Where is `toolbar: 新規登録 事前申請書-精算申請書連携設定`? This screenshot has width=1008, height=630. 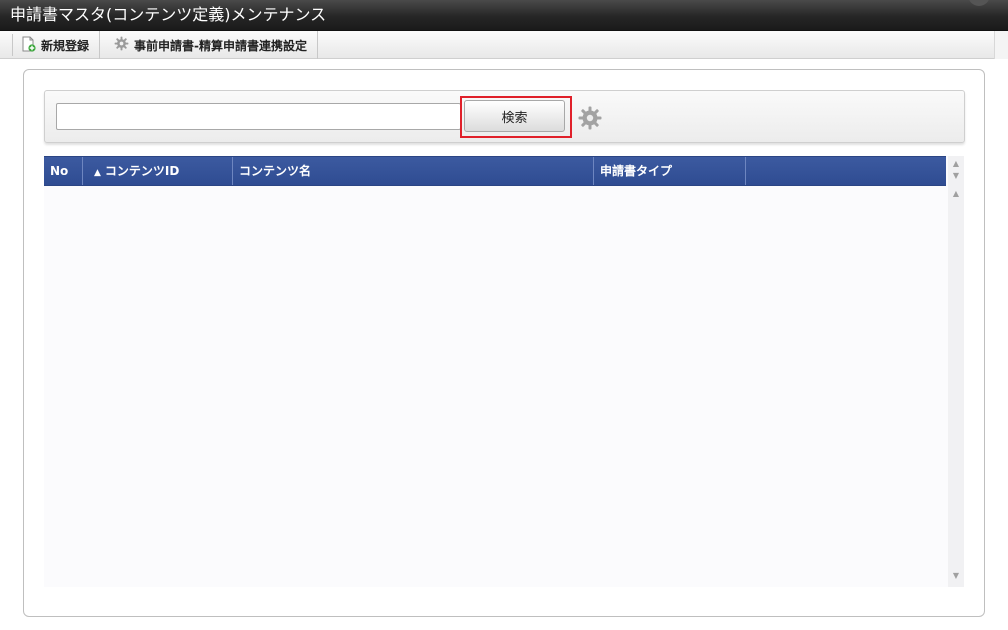 toolbar: 新規登録 事前申請書-精算申請書連携設定 is located at coordinates (504, 45).